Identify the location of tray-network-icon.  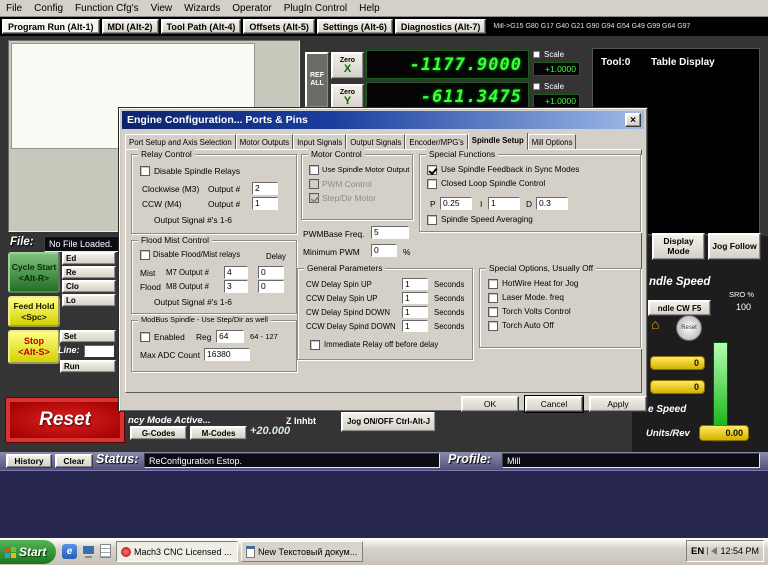
(708, 551).